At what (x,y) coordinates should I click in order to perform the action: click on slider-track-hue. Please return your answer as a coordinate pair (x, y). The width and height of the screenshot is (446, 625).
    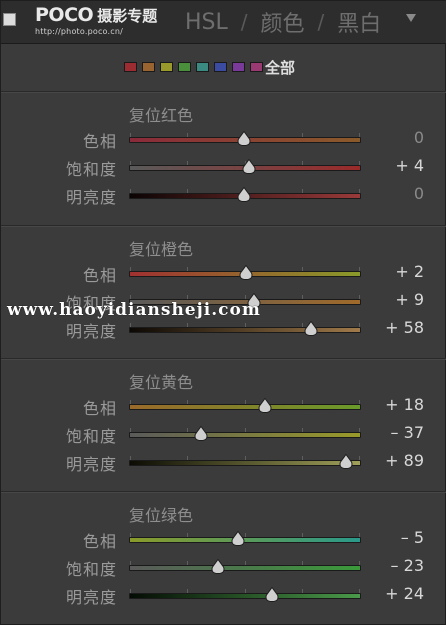
    Looking at the image, I should click on (245, 405).